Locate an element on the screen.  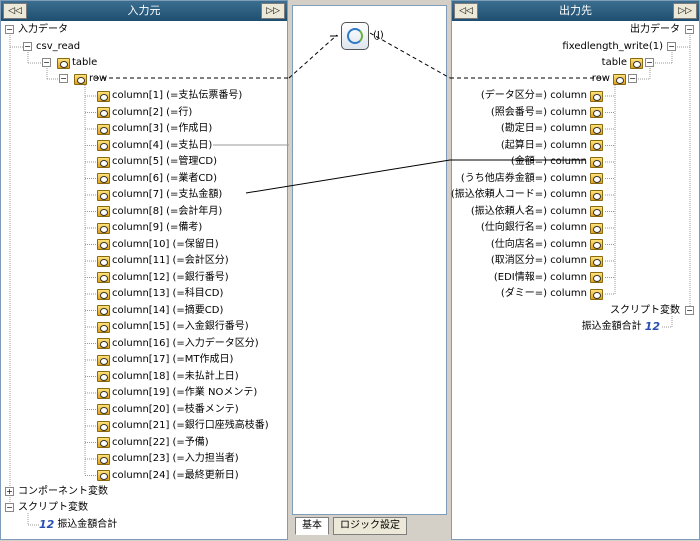
expand-script-vars: − is located at coordinates (9, 507).